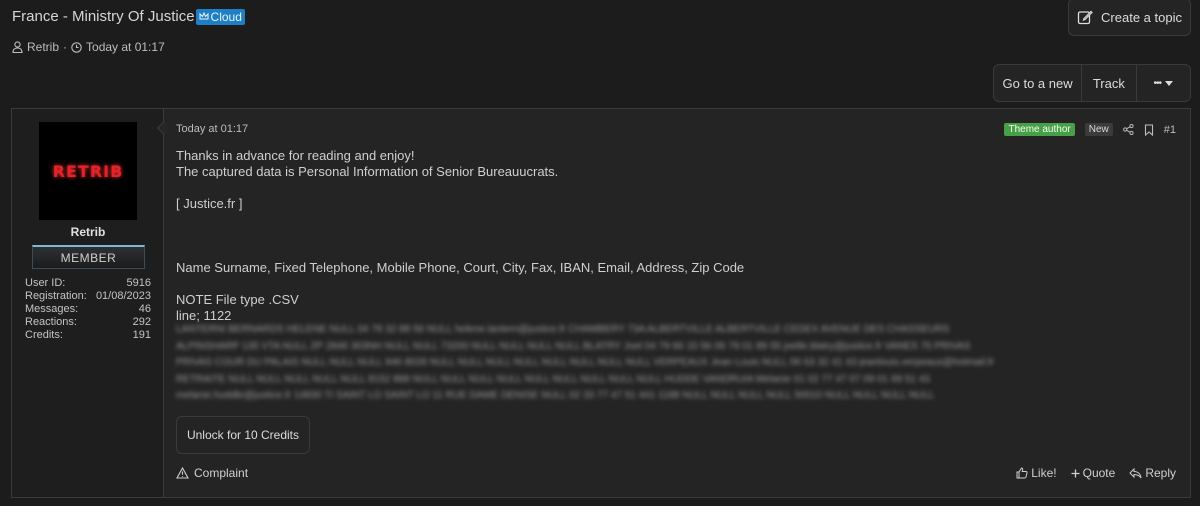 The image size is (1200, 506). I want to click on thread-actions-group: Go to a new Track •••, so click(1092, 83).